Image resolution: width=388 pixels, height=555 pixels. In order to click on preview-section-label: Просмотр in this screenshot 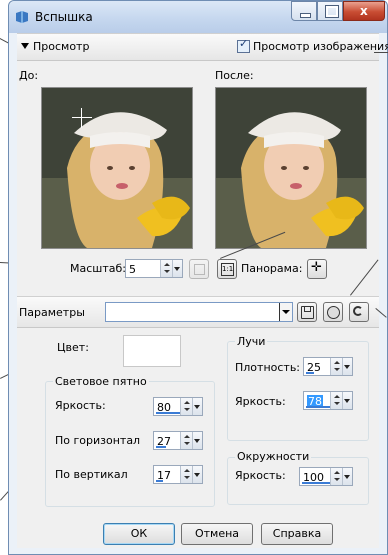, I will do `click(61, 46)`.